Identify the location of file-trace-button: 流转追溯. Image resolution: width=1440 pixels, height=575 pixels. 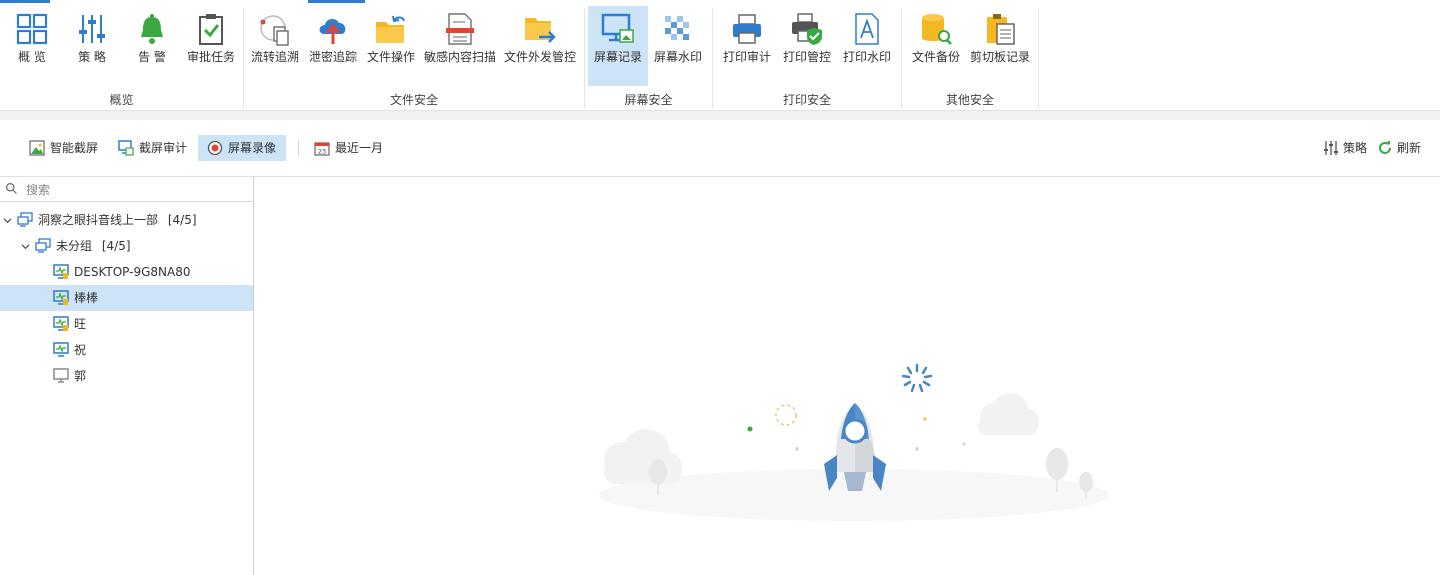
(275, 46).